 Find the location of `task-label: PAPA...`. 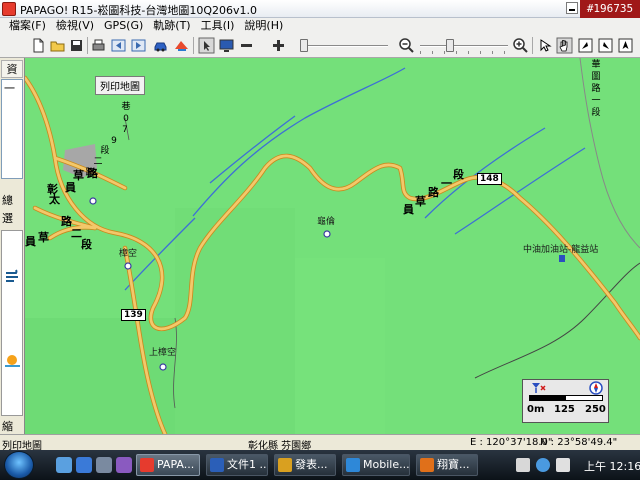

task-label: PAPA... is located at coordinates (176, 464).